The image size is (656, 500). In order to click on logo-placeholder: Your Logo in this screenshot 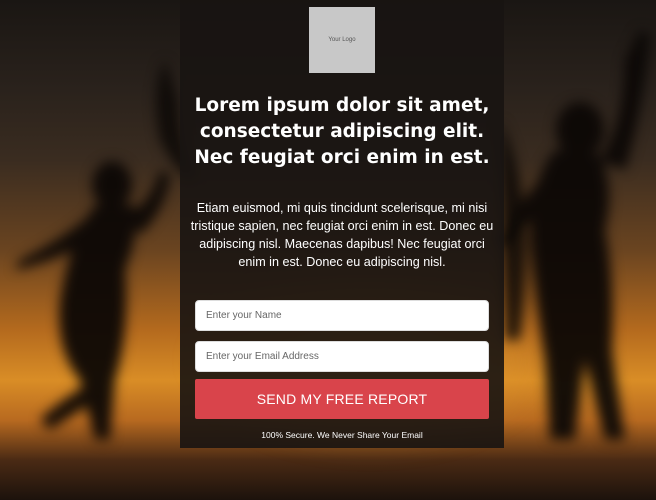, I will do `click(342, 40)`.